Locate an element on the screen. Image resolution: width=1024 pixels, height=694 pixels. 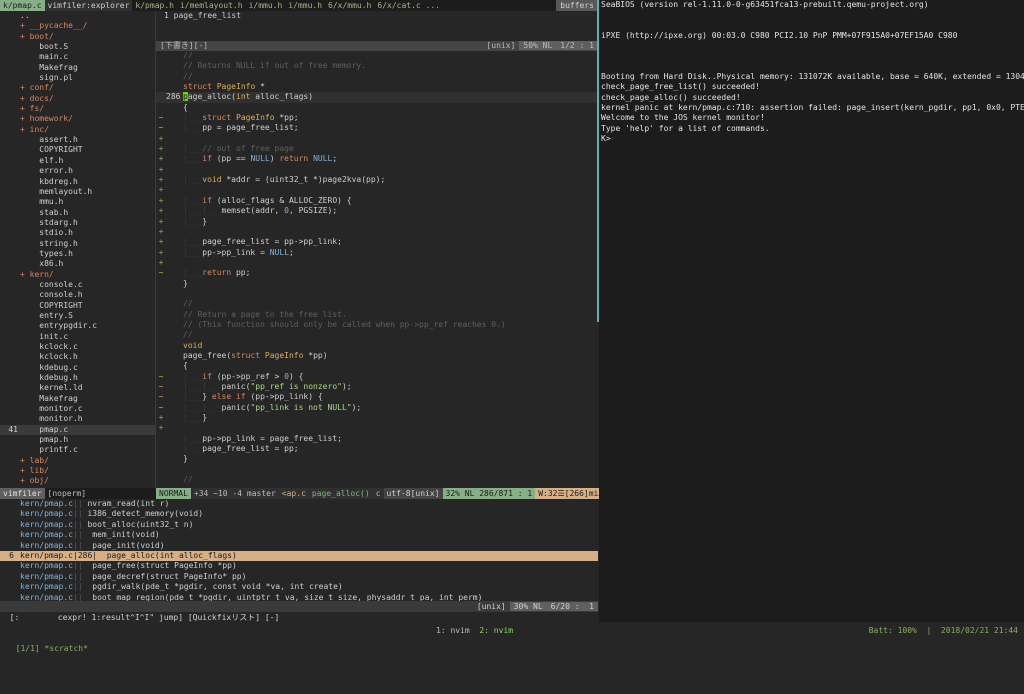
explorer-dir: + kern/ is located at coordinates (77, 275).